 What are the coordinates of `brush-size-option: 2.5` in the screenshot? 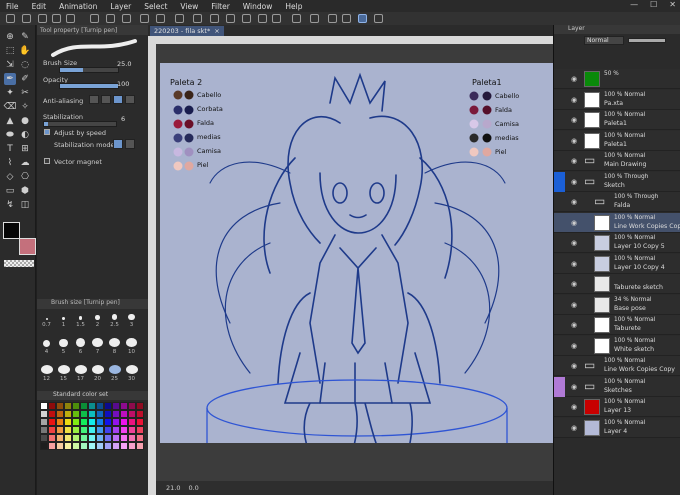 It's located at (114, 319).